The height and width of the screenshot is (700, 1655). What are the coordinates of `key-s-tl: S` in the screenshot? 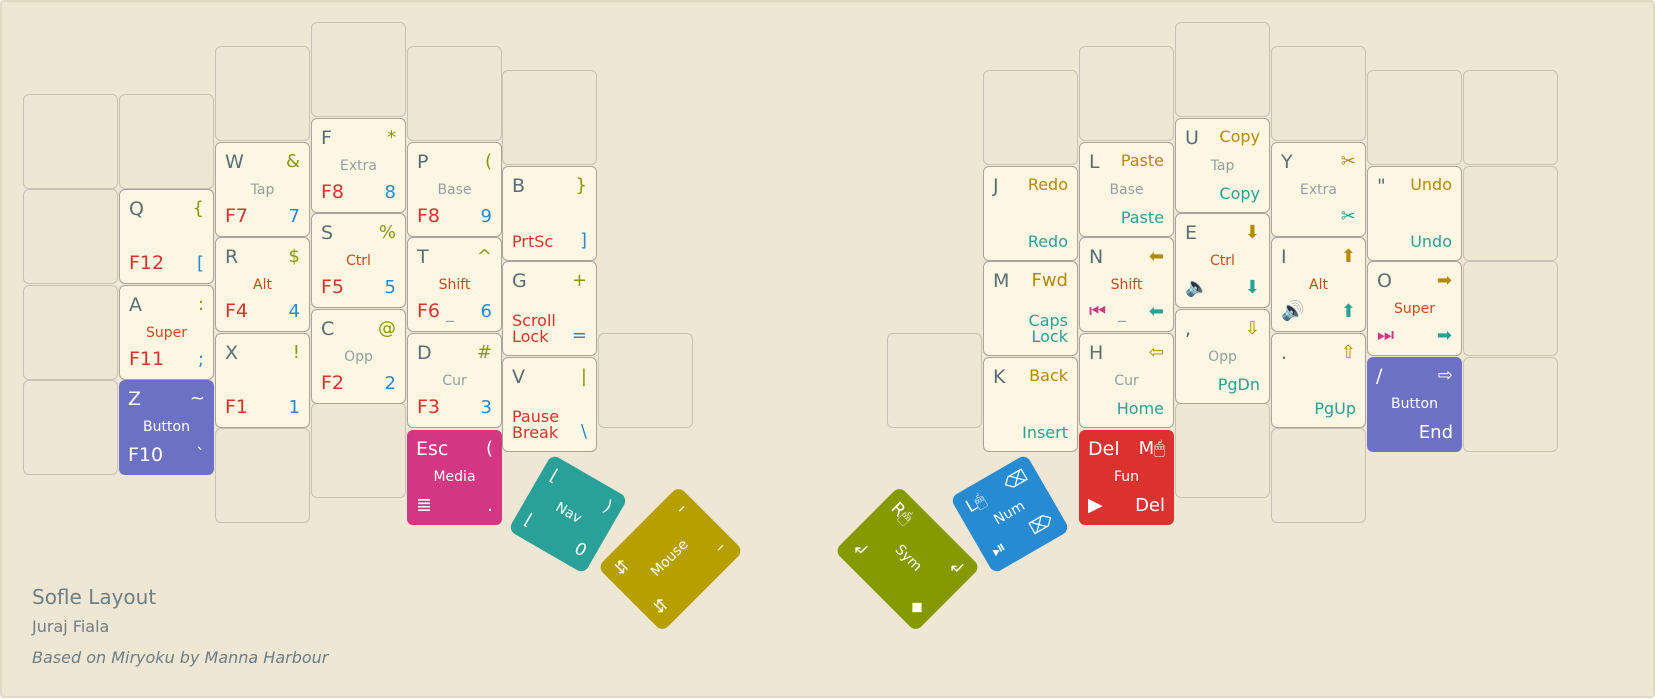 It's located at (327, 233).